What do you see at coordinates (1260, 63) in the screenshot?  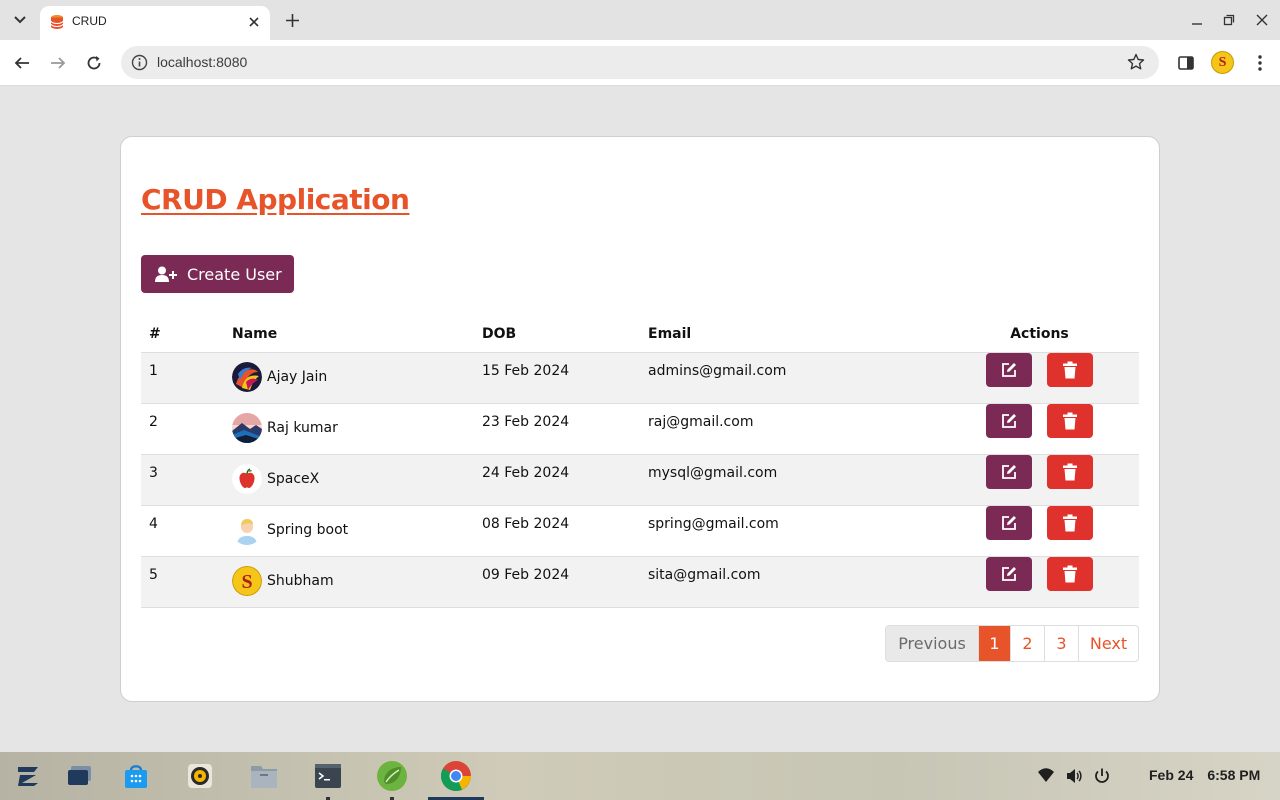 I see `browser-menu-icon` at bounding box center [1260, 63].